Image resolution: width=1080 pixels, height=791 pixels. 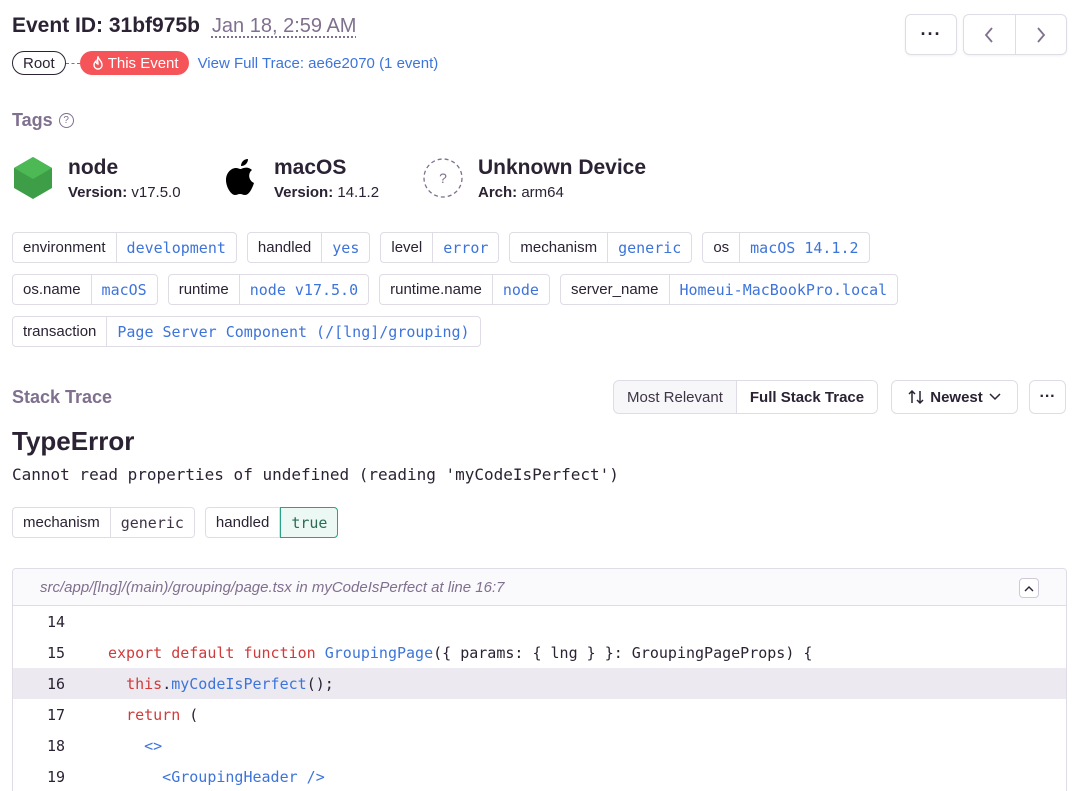 I want to click on context-os-sub-val: 14.1.2, so click(x=358, y=192).